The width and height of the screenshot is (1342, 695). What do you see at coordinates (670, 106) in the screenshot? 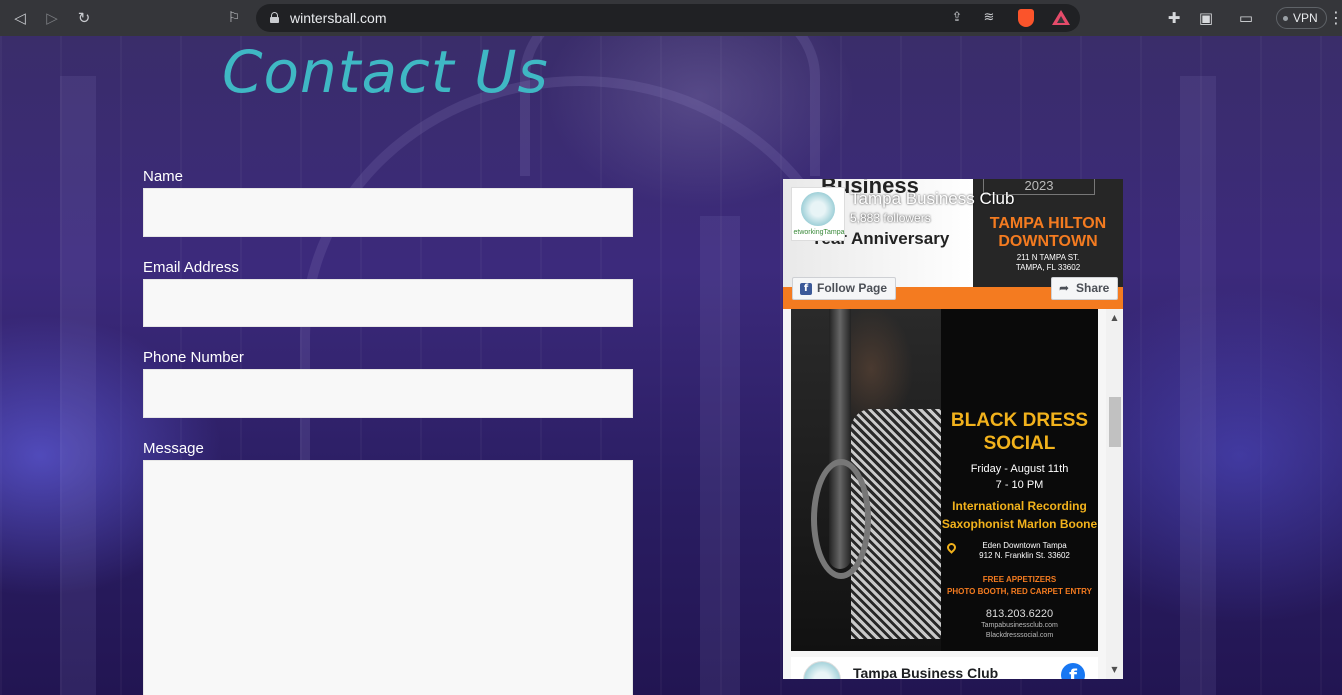
I see `arch-decoration` at bounding box center [670, 106].